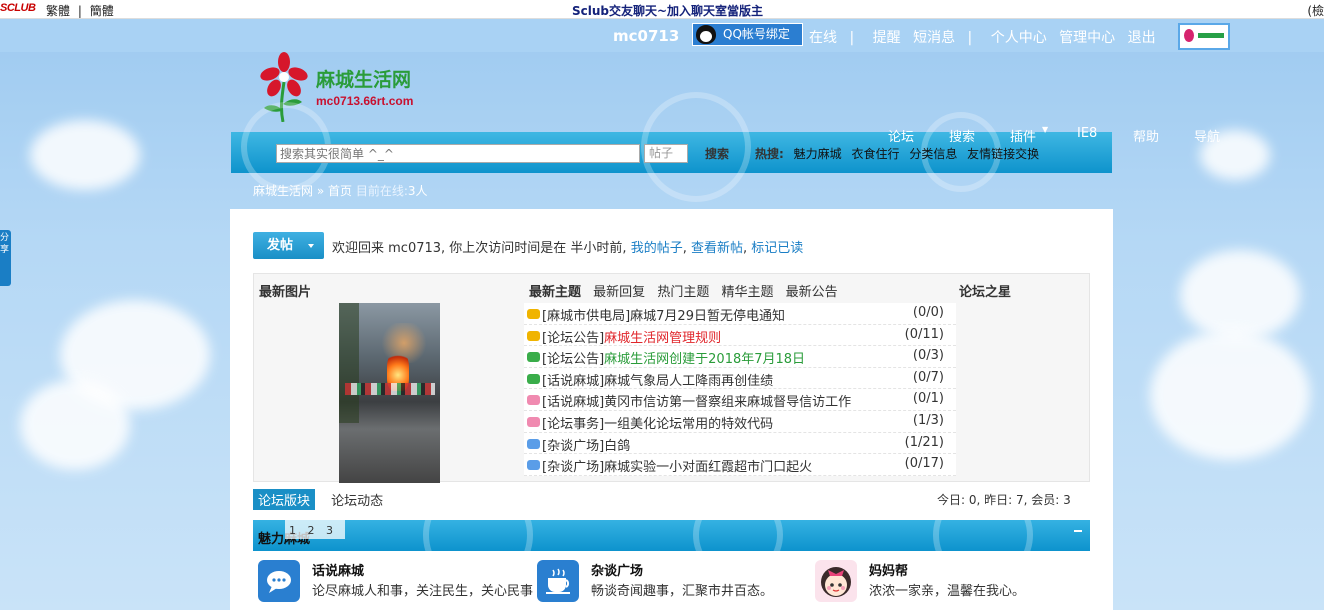 The image size is (1324, 610). Describe the element at coordinates (329, 530) in the screenshot. I see `page-link: 3` at that location.